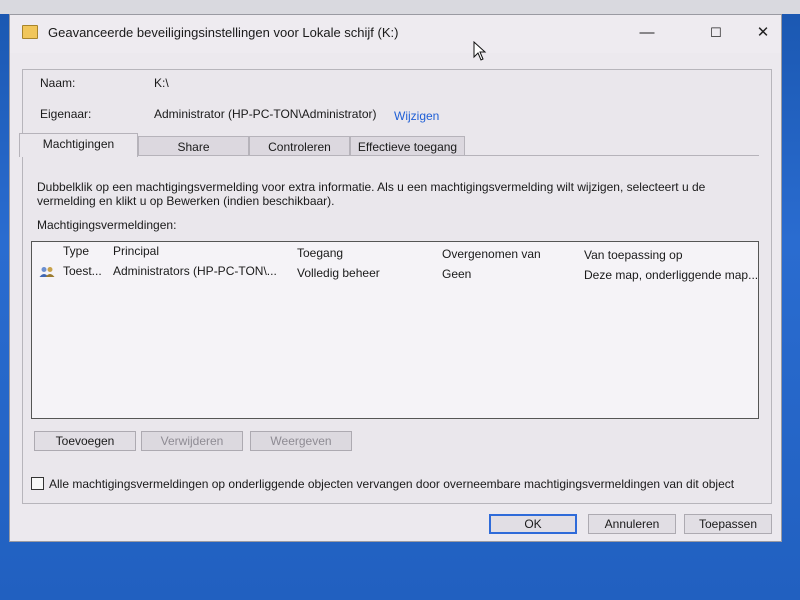  Describe the element at coordinates (301, 441) in the screenshot. I see `view-button: Weergeven` at that location.